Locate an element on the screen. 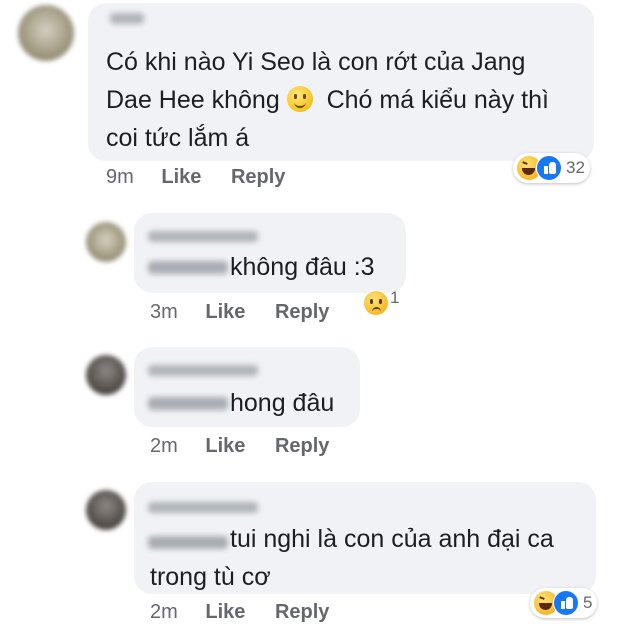 The height and width of the screenshot is (624, 620). comment-line: Có khi nào Yi Seo là con rớt của Jang is located at coordinates (316, 62).